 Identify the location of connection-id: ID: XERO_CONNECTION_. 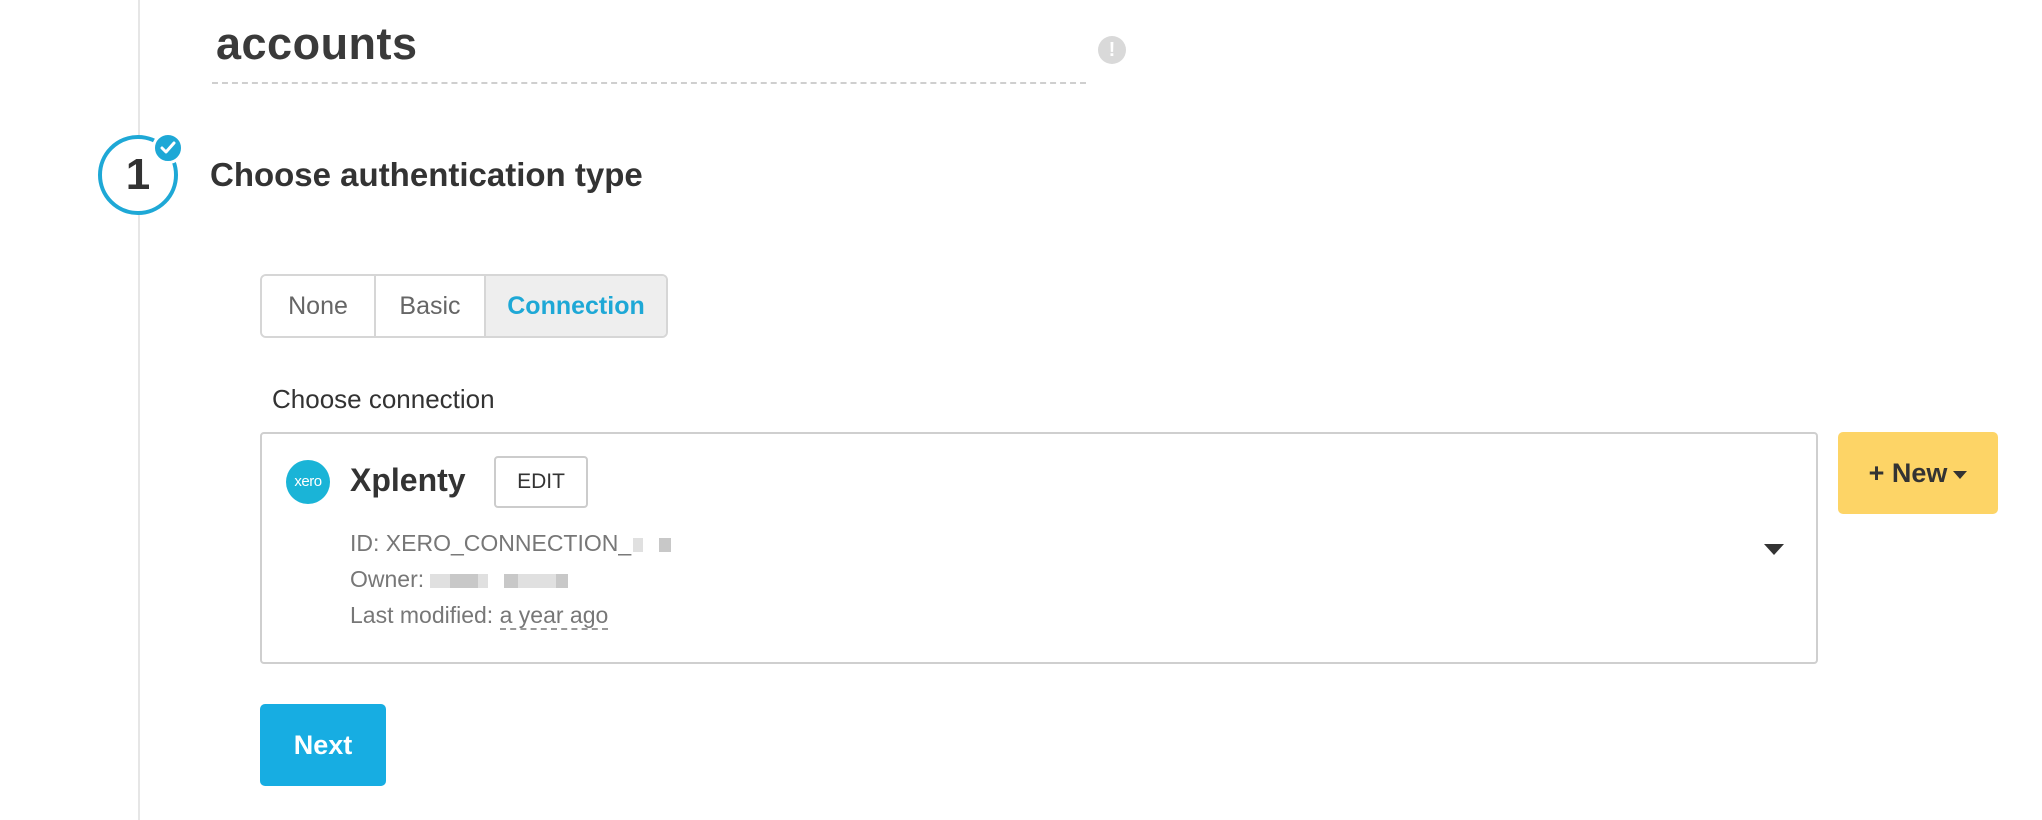
(511, 543).